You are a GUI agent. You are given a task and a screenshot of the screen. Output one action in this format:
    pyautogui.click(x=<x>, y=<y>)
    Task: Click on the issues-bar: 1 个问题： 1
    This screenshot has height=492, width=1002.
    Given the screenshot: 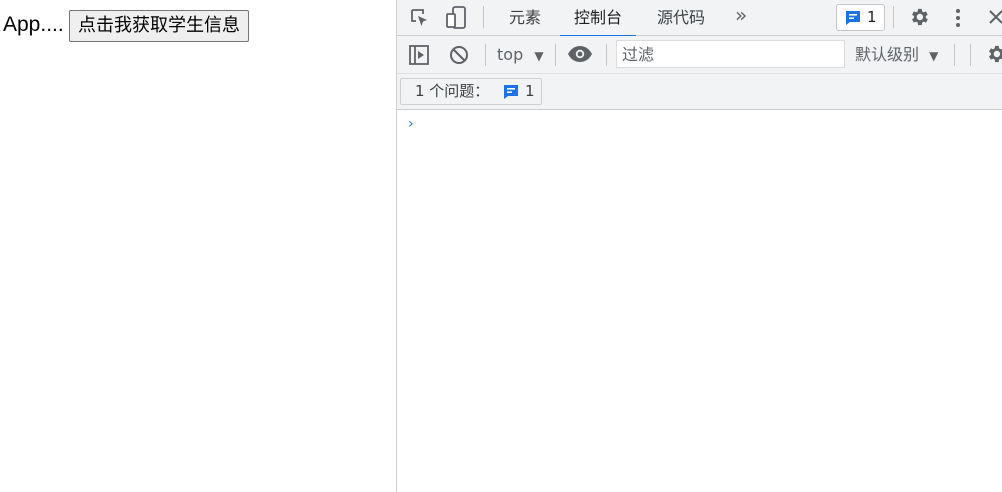 What is the action you would take?
    pyautogui.click(x=699, y=92)
    